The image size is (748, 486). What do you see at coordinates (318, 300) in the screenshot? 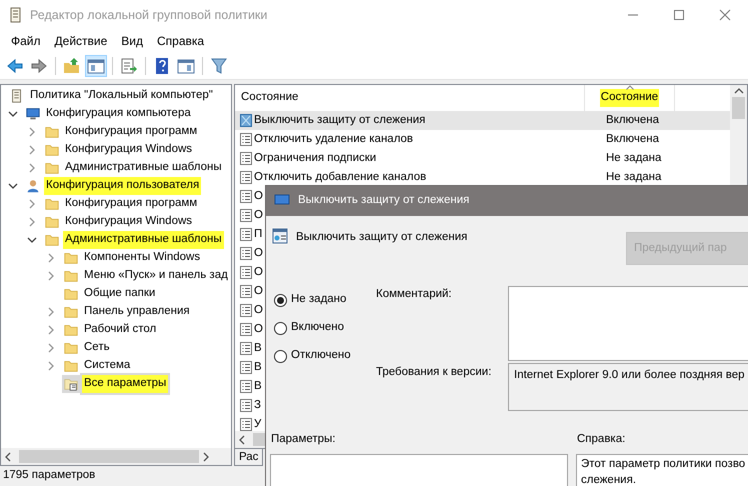
I see `radio-label: Не задано` at bounding box center [318, 300].